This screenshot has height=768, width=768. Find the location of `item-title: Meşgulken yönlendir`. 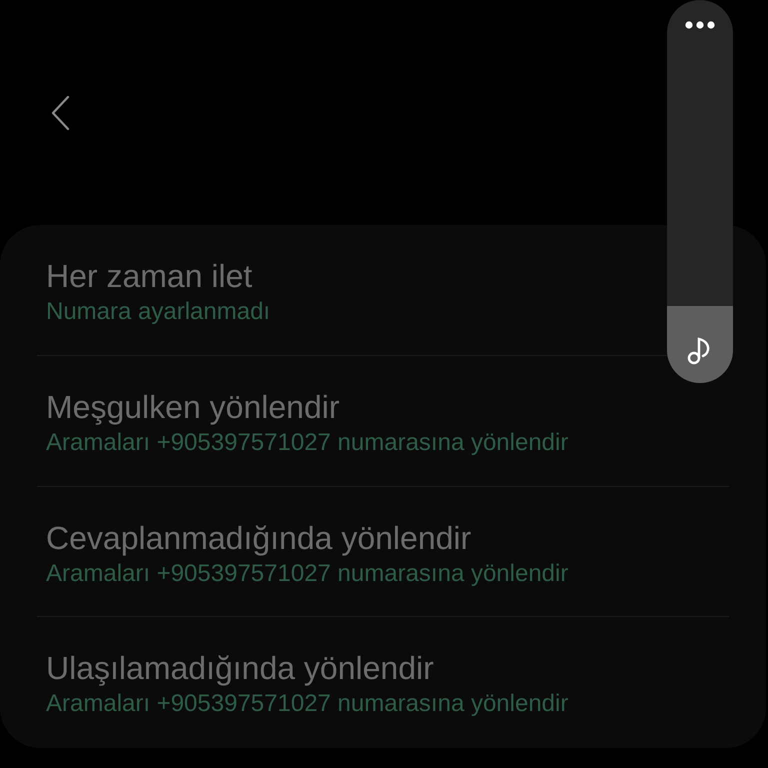

item-title: Meşgulken yönlendir is located at coordinates (193, 407).